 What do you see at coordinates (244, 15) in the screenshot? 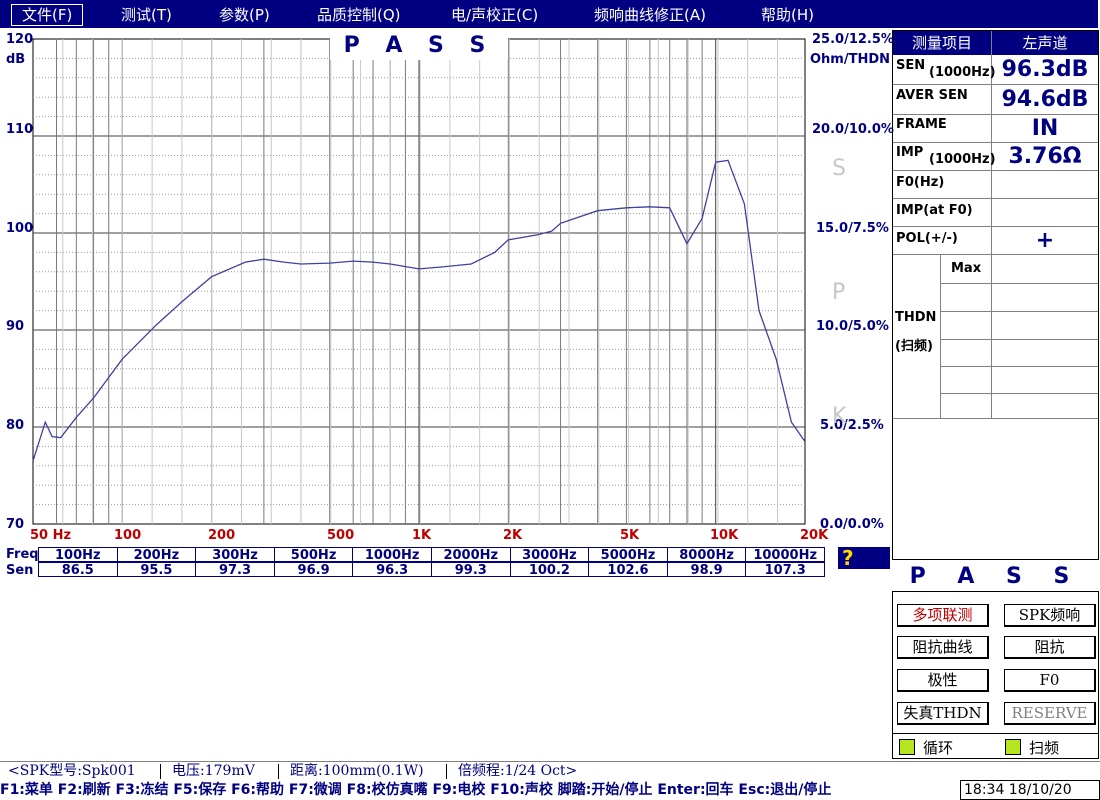
I see `menu-params: 参数(P)` at bounding box center [244, 15].